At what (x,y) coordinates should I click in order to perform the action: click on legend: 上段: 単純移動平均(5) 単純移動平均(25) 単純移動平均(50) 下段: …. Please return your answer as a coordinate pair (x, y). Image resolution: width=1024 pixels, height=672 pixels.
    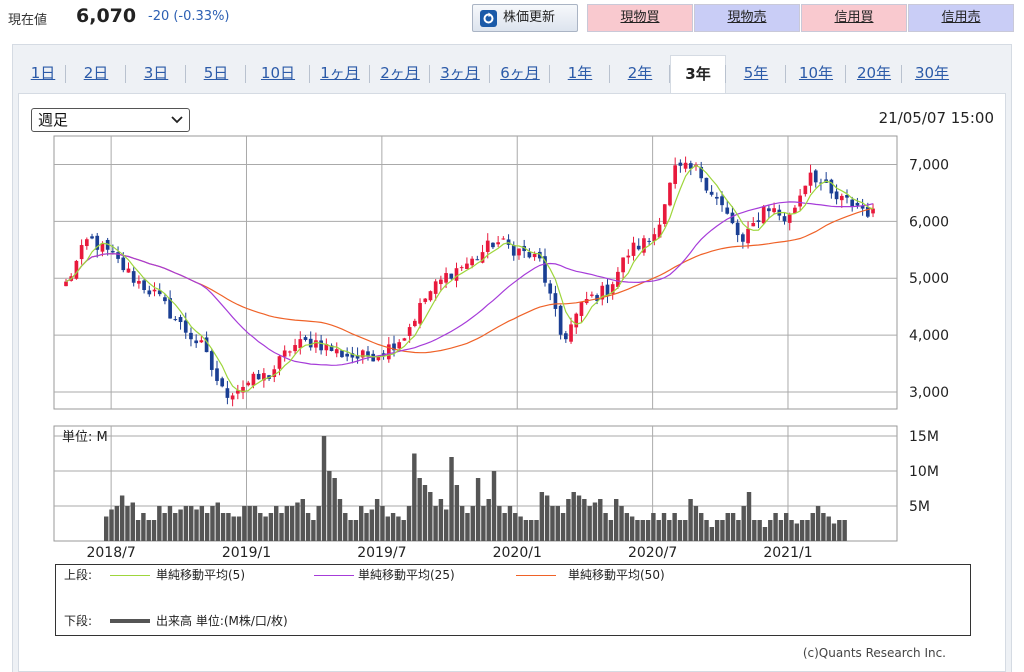
    Looking at the image, I should click on (513, 600).